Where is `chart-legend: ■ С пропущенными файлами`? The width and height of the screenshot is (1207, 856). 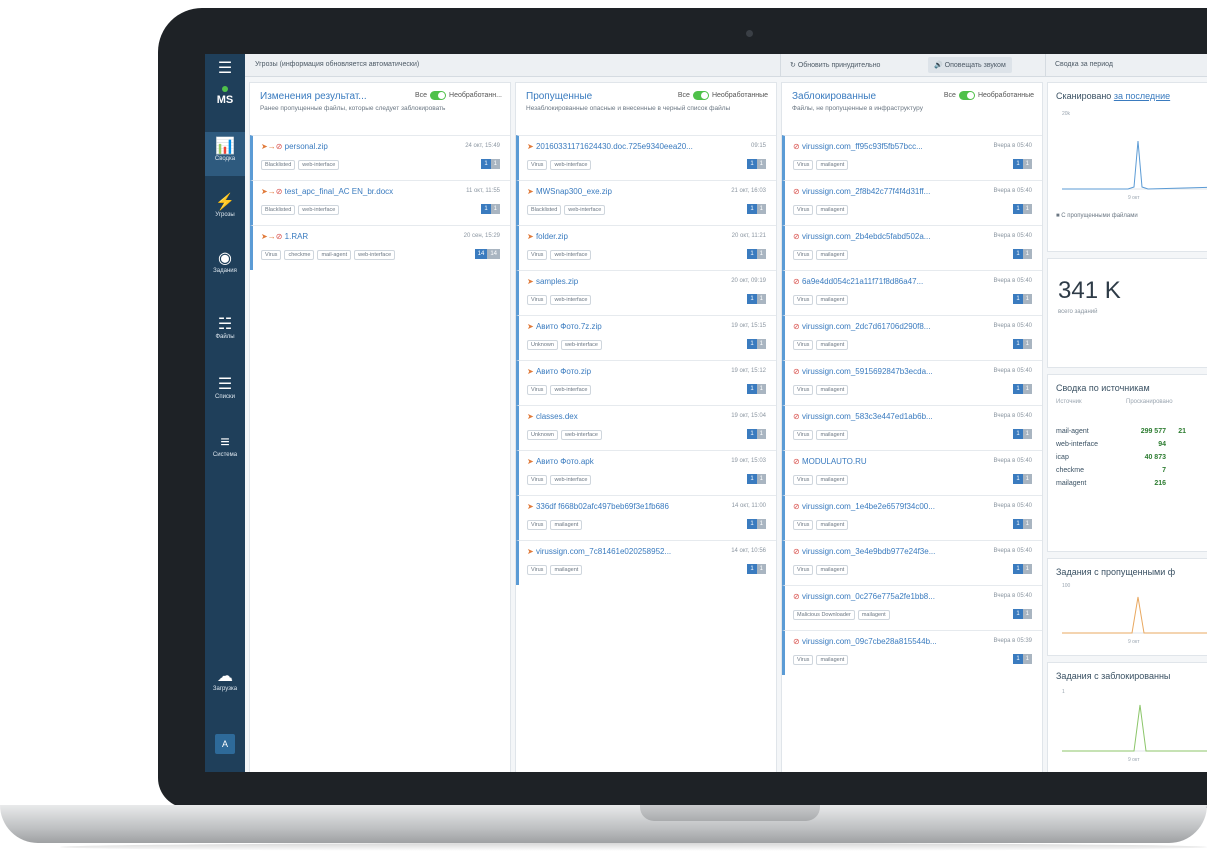
chart-legend: ■ С пропущенными файлами is located at coordinates (1127, 216).